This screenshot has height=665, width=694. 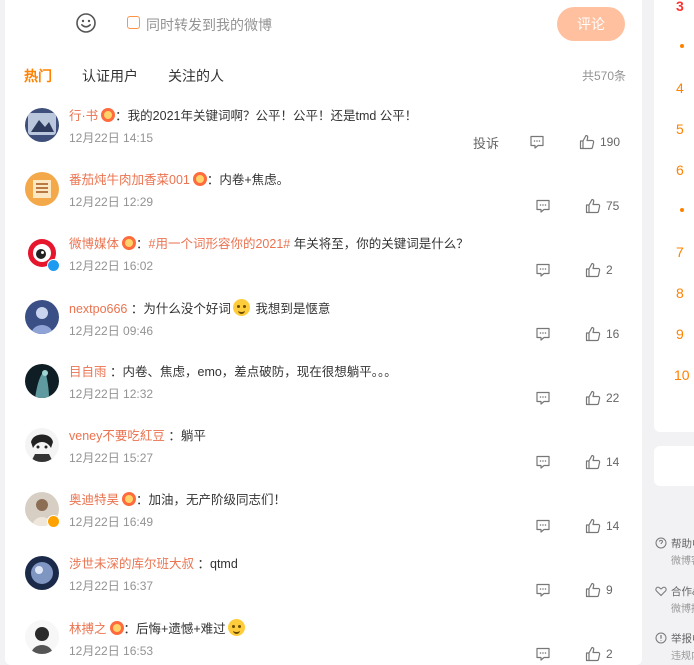 What do you see at coordinates (674, 552) in the screenshot?
I see `help-center-link: 帮助中心 微博客服` at bounding box center [674, 552].